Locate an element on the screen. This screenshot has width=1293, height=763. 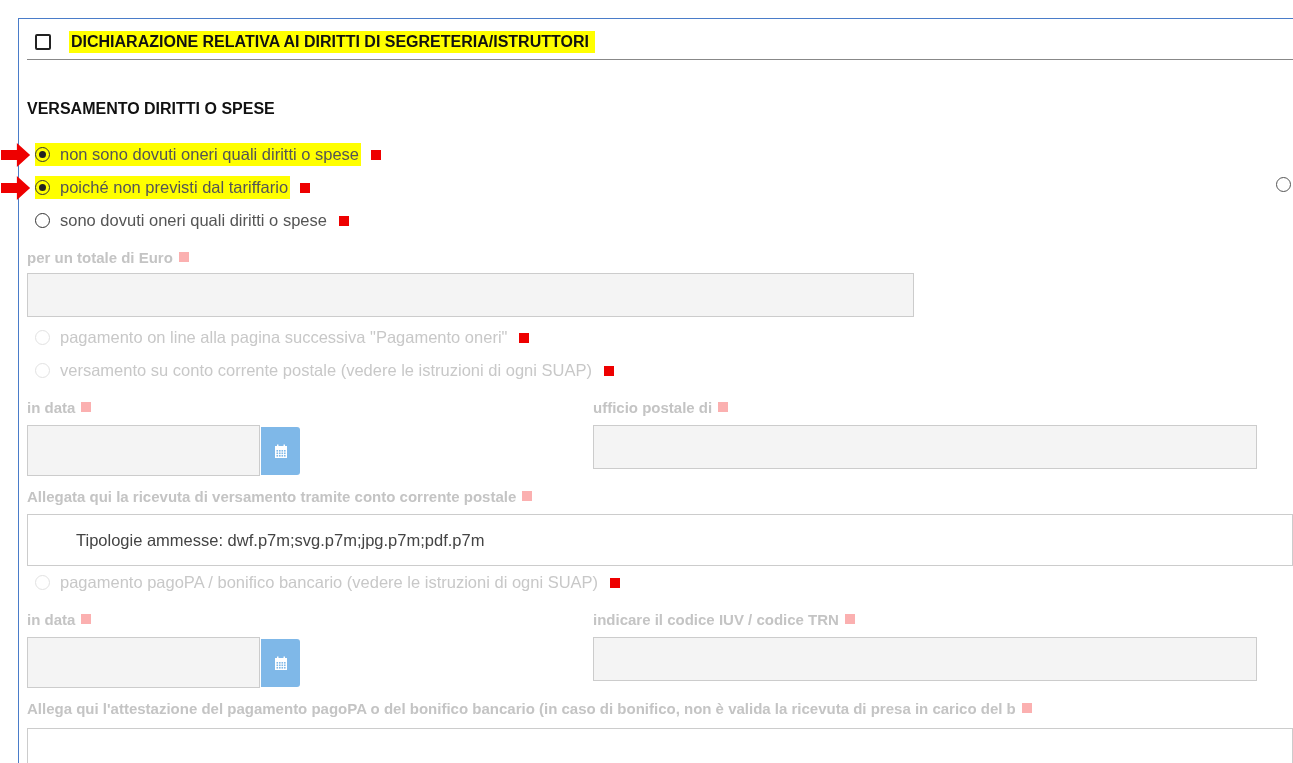
option-label: non sono dovuti oneri quali diritti o spese is located at coordinates (210, 154).